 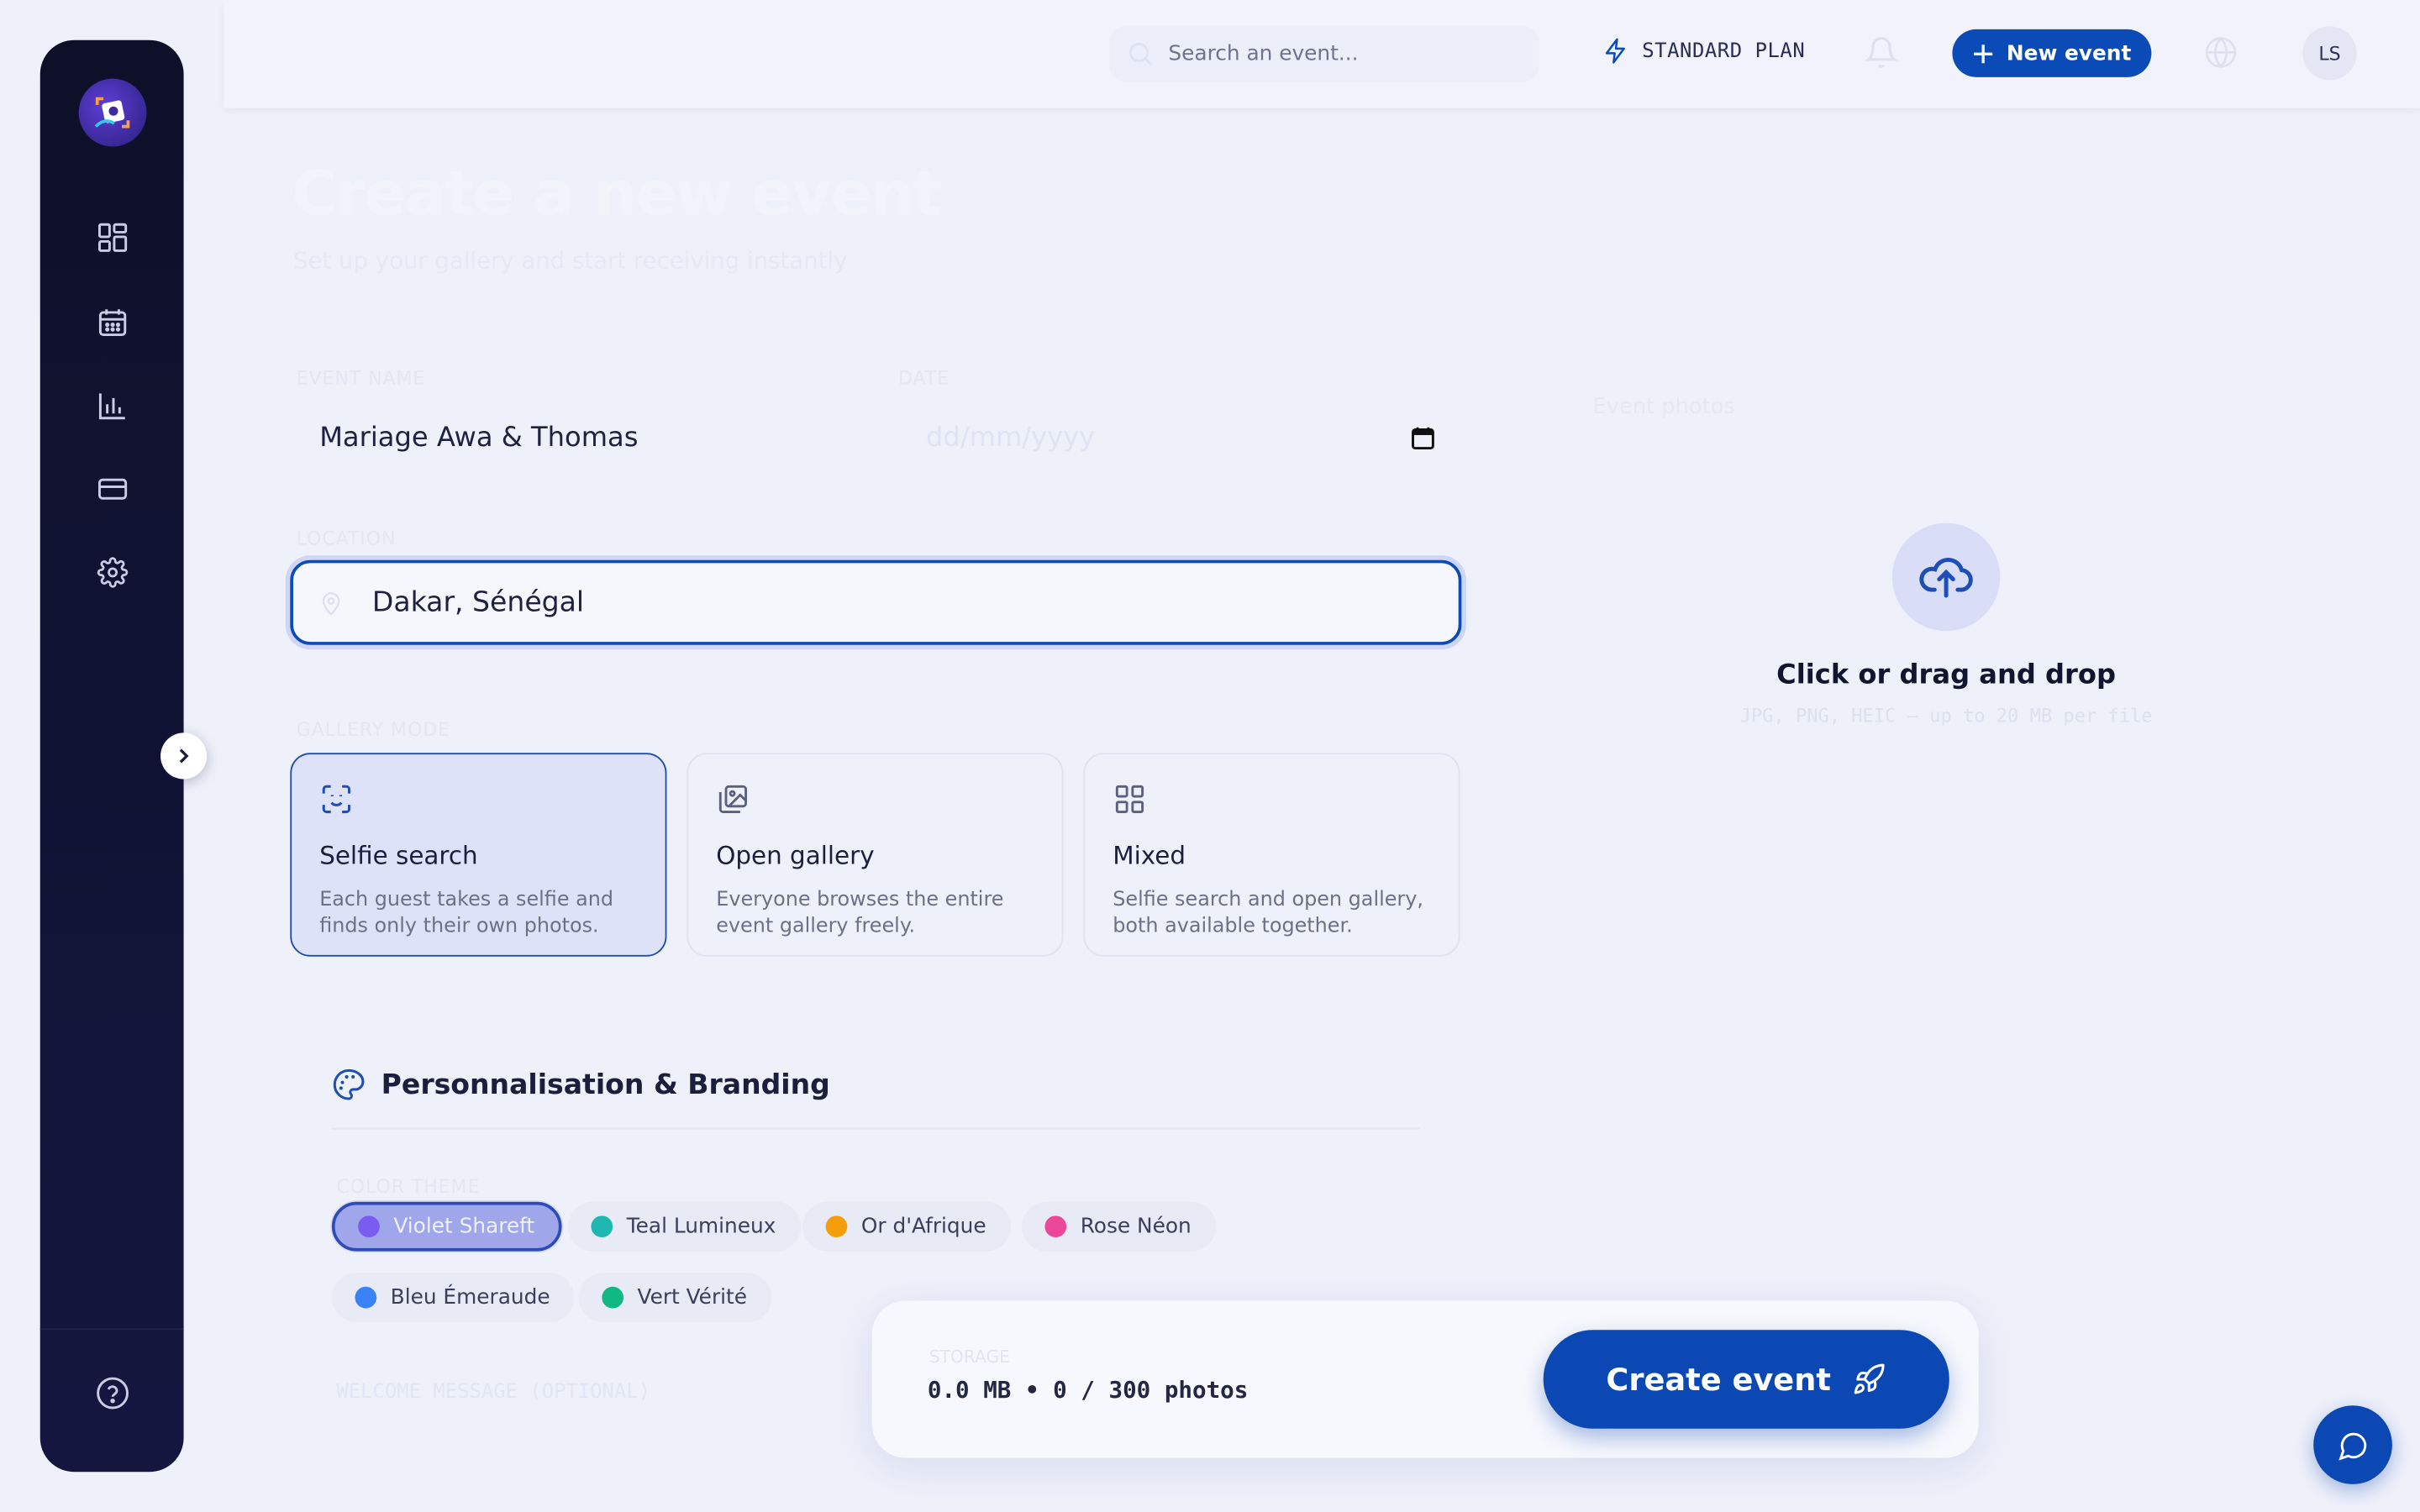 I want to click on upload-cta: Click or drag and drop, so click(x=1946, y=675).